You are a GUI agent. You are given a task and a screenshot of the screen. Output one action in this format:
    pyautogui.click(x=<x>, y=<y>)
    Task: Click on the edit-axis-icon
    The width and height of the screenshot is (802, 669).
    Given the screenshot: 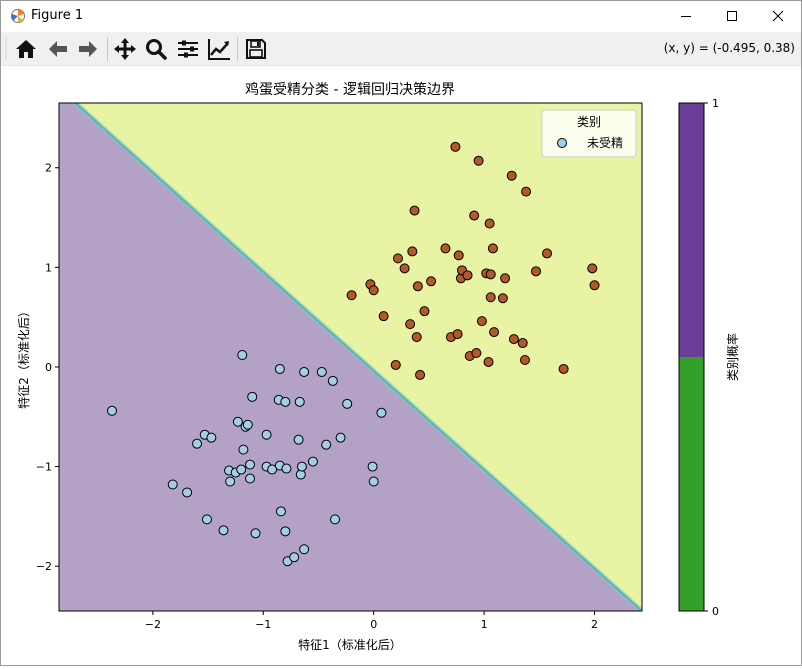 What is the action you would take?
    pyautogui.click(x=219, y=49)
    